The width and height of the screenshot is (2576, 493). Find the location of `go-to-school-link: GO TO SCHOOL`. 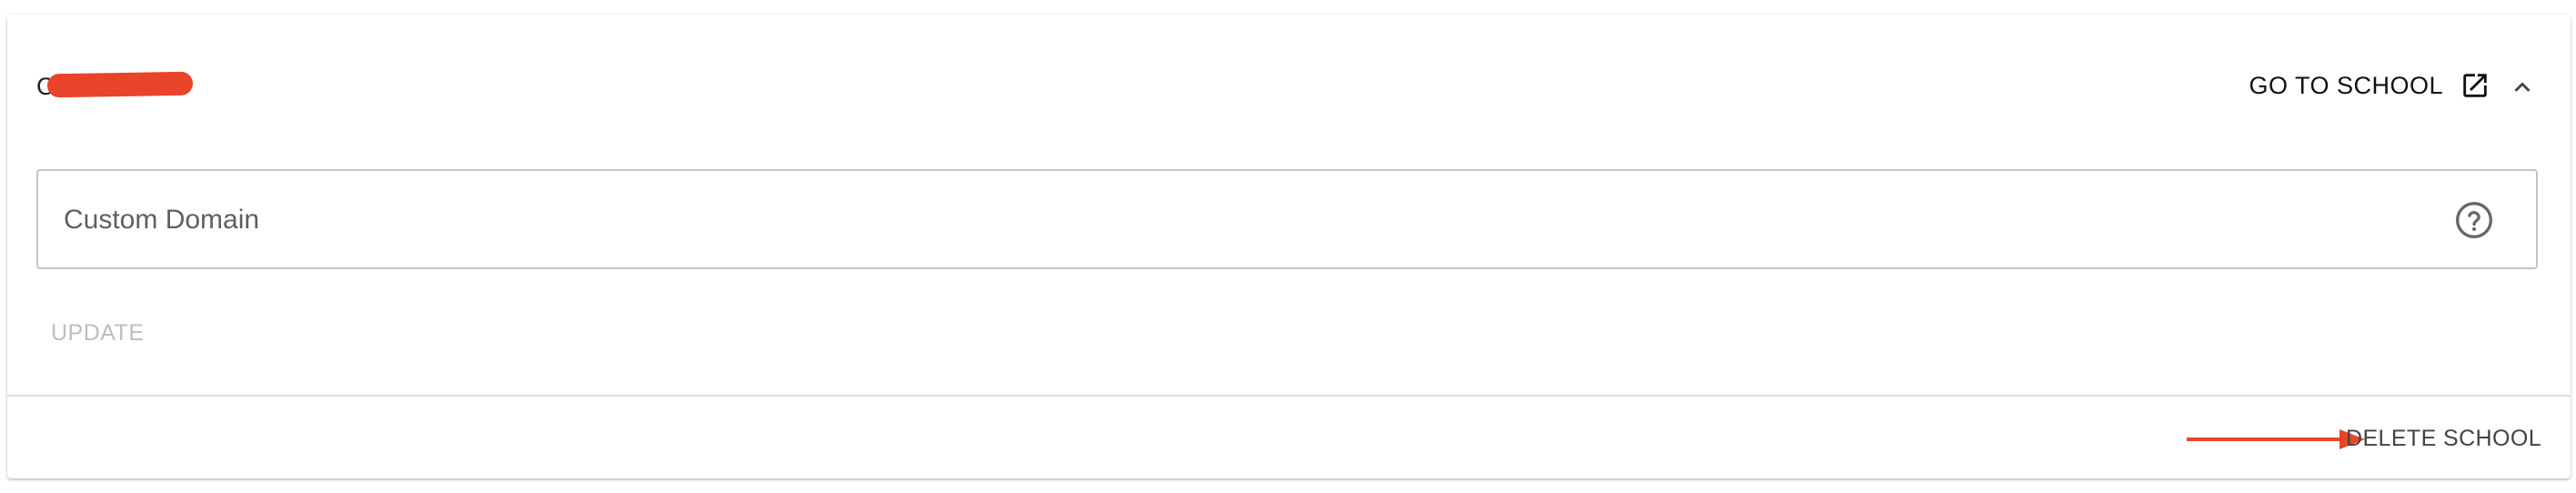

go-to-school-link: GO TO SCHOOL is located at coordinates (2369, 85).